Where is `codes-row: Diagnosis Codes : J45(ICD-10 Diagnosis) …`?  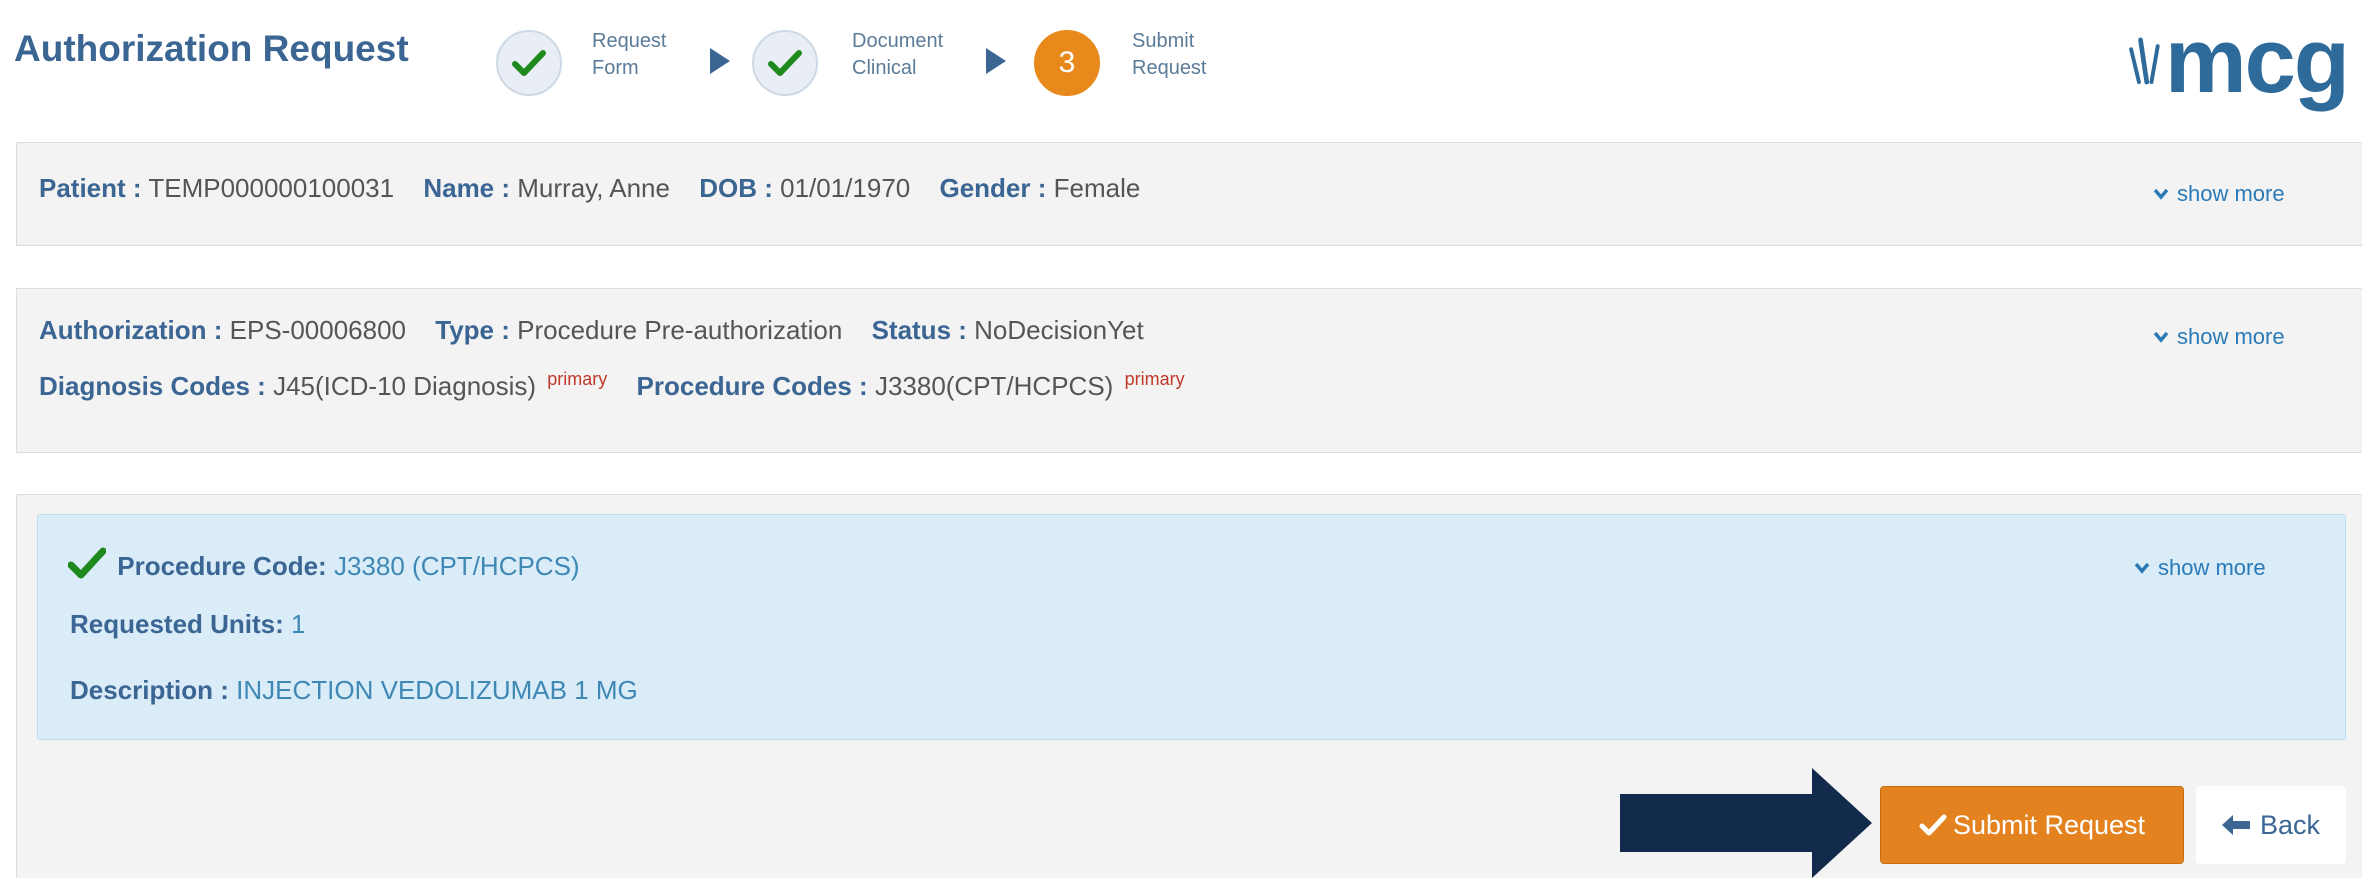
codes-row: Diagnosis Codes : J45(ICD-10 Diagnosis) … is located at coordinates (623, 385).